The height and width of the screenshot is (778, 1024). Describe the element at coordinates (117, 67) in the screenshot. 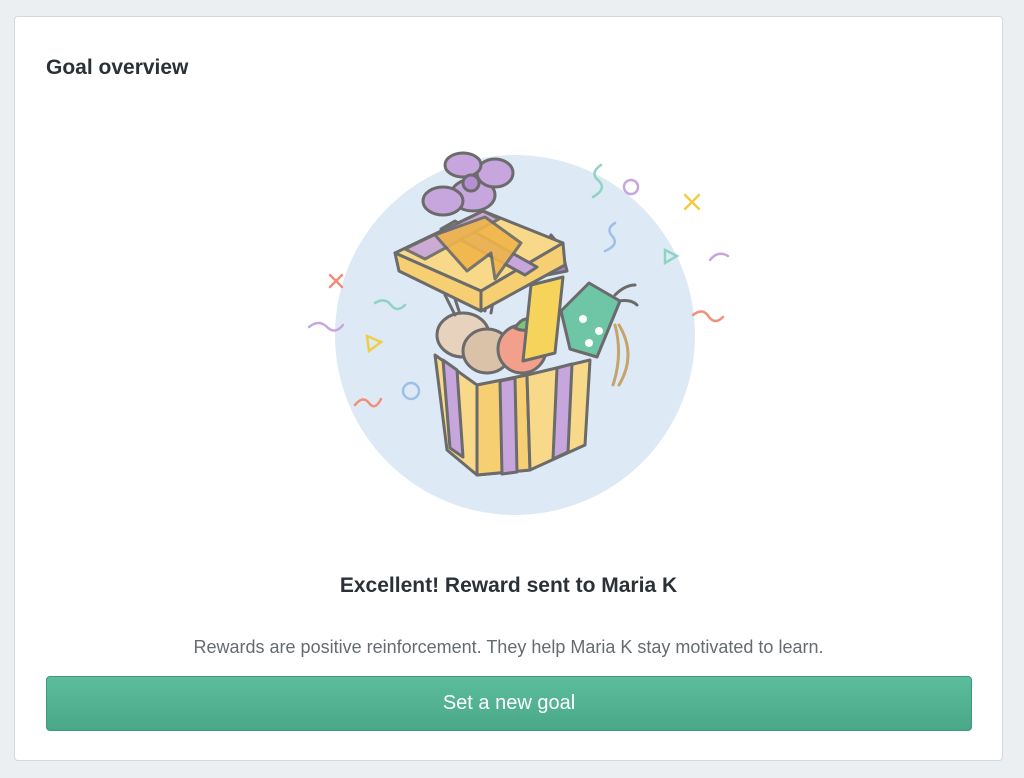

I see `card-title: Goal overview` at that location.